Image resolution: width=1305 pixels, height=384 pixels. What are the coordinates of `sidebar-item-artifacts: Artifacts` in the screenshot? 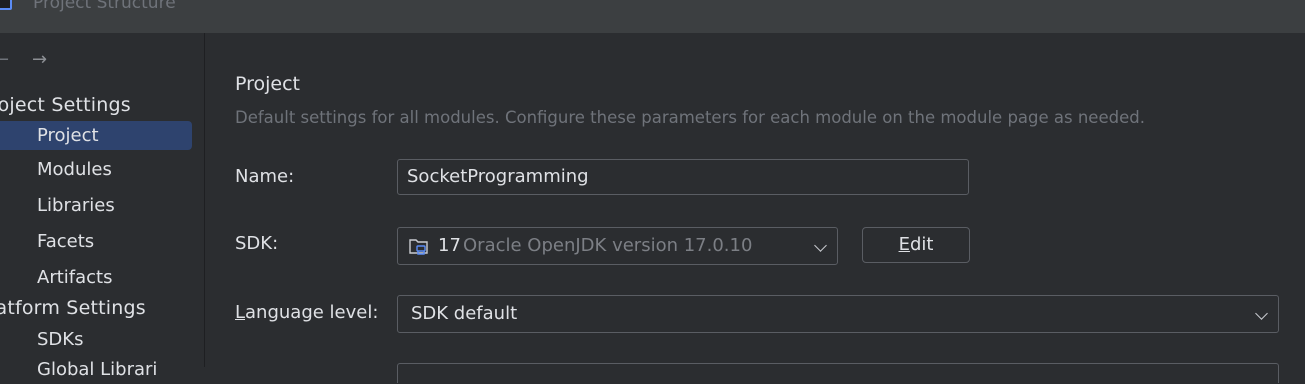 It's located at (96, 277).